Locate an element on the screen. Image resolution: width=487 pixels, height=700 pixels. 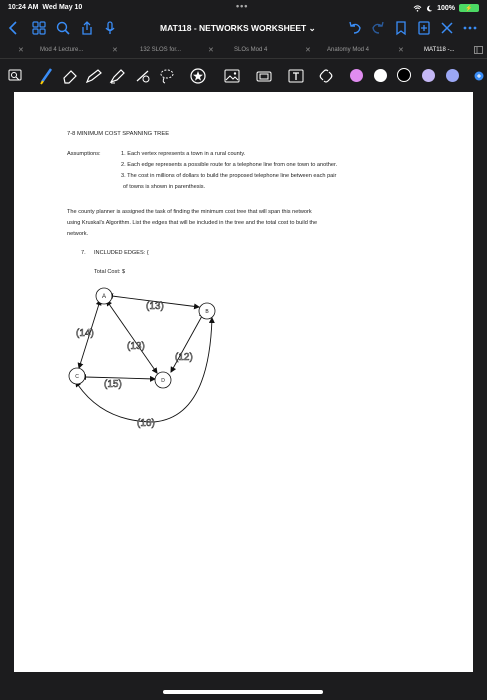
sticker-icon is located at coordinates (198, 76).